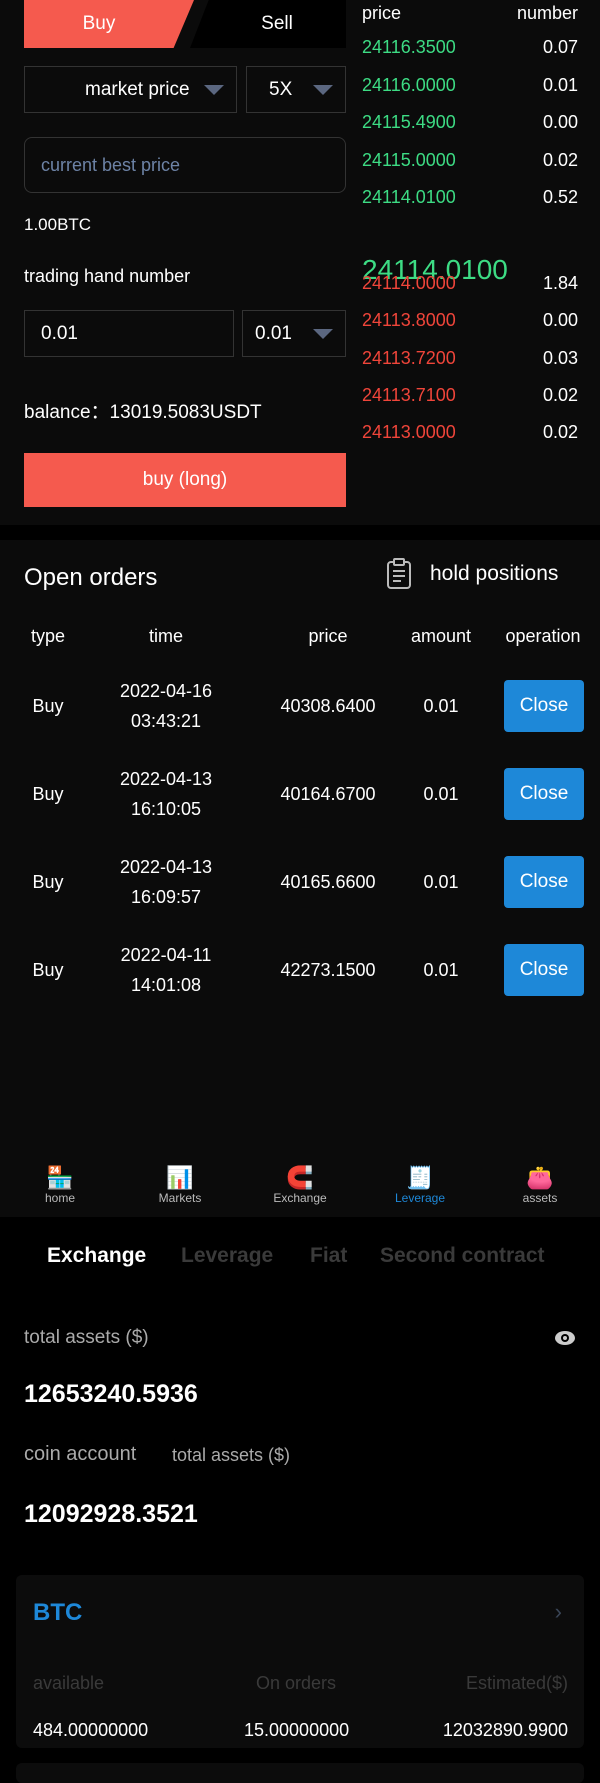 This screenshot has height=1783, width=600. I want to click on estimated-value: 12032890.9900, so click(505, 1730).